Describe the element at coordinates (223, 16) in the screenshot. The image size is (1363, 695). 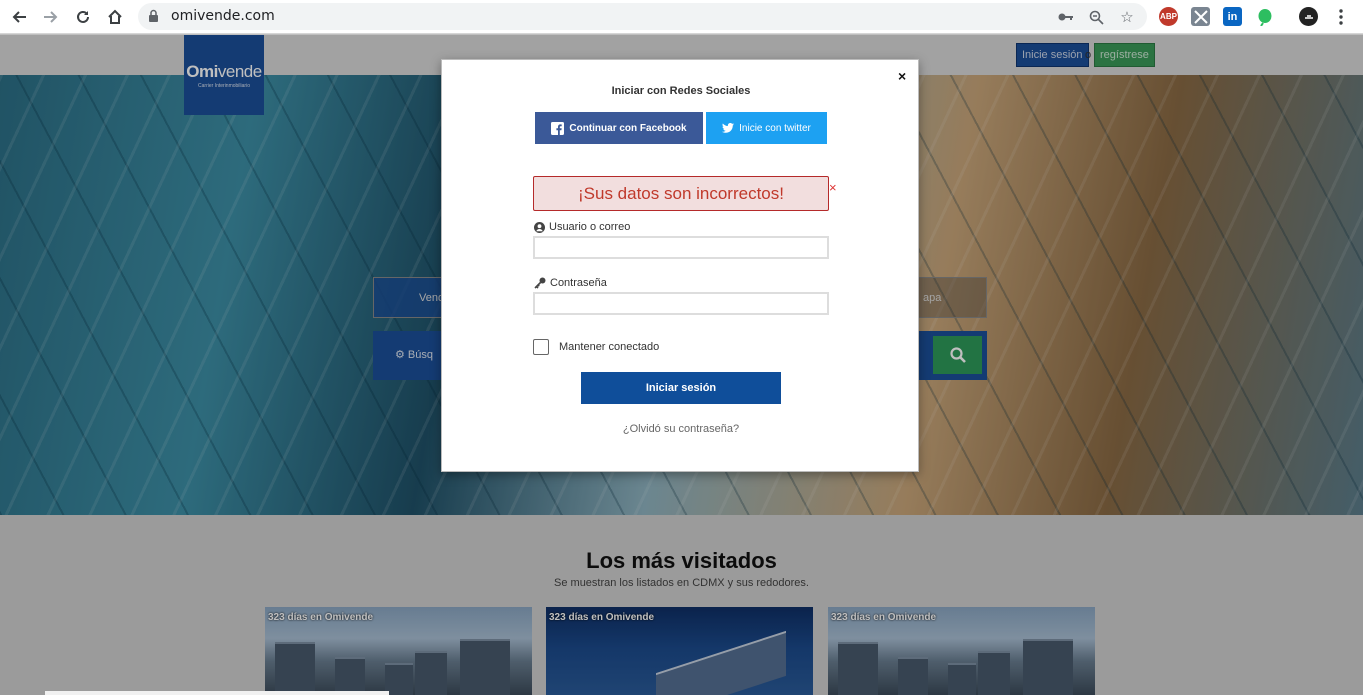
I see `url-text: omivende.com` at that location.